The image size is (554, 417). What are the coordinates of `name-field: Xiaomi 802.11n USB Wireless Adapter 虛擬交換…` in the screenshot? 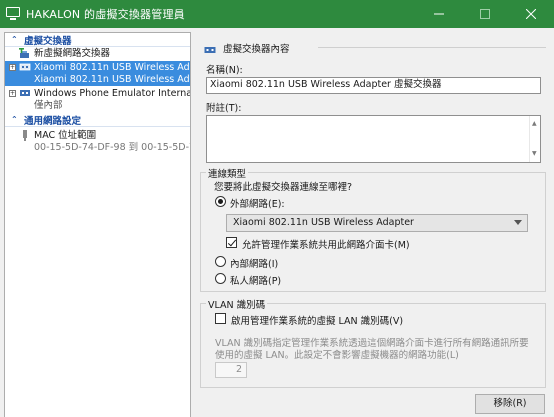 It's located at (373, 85).